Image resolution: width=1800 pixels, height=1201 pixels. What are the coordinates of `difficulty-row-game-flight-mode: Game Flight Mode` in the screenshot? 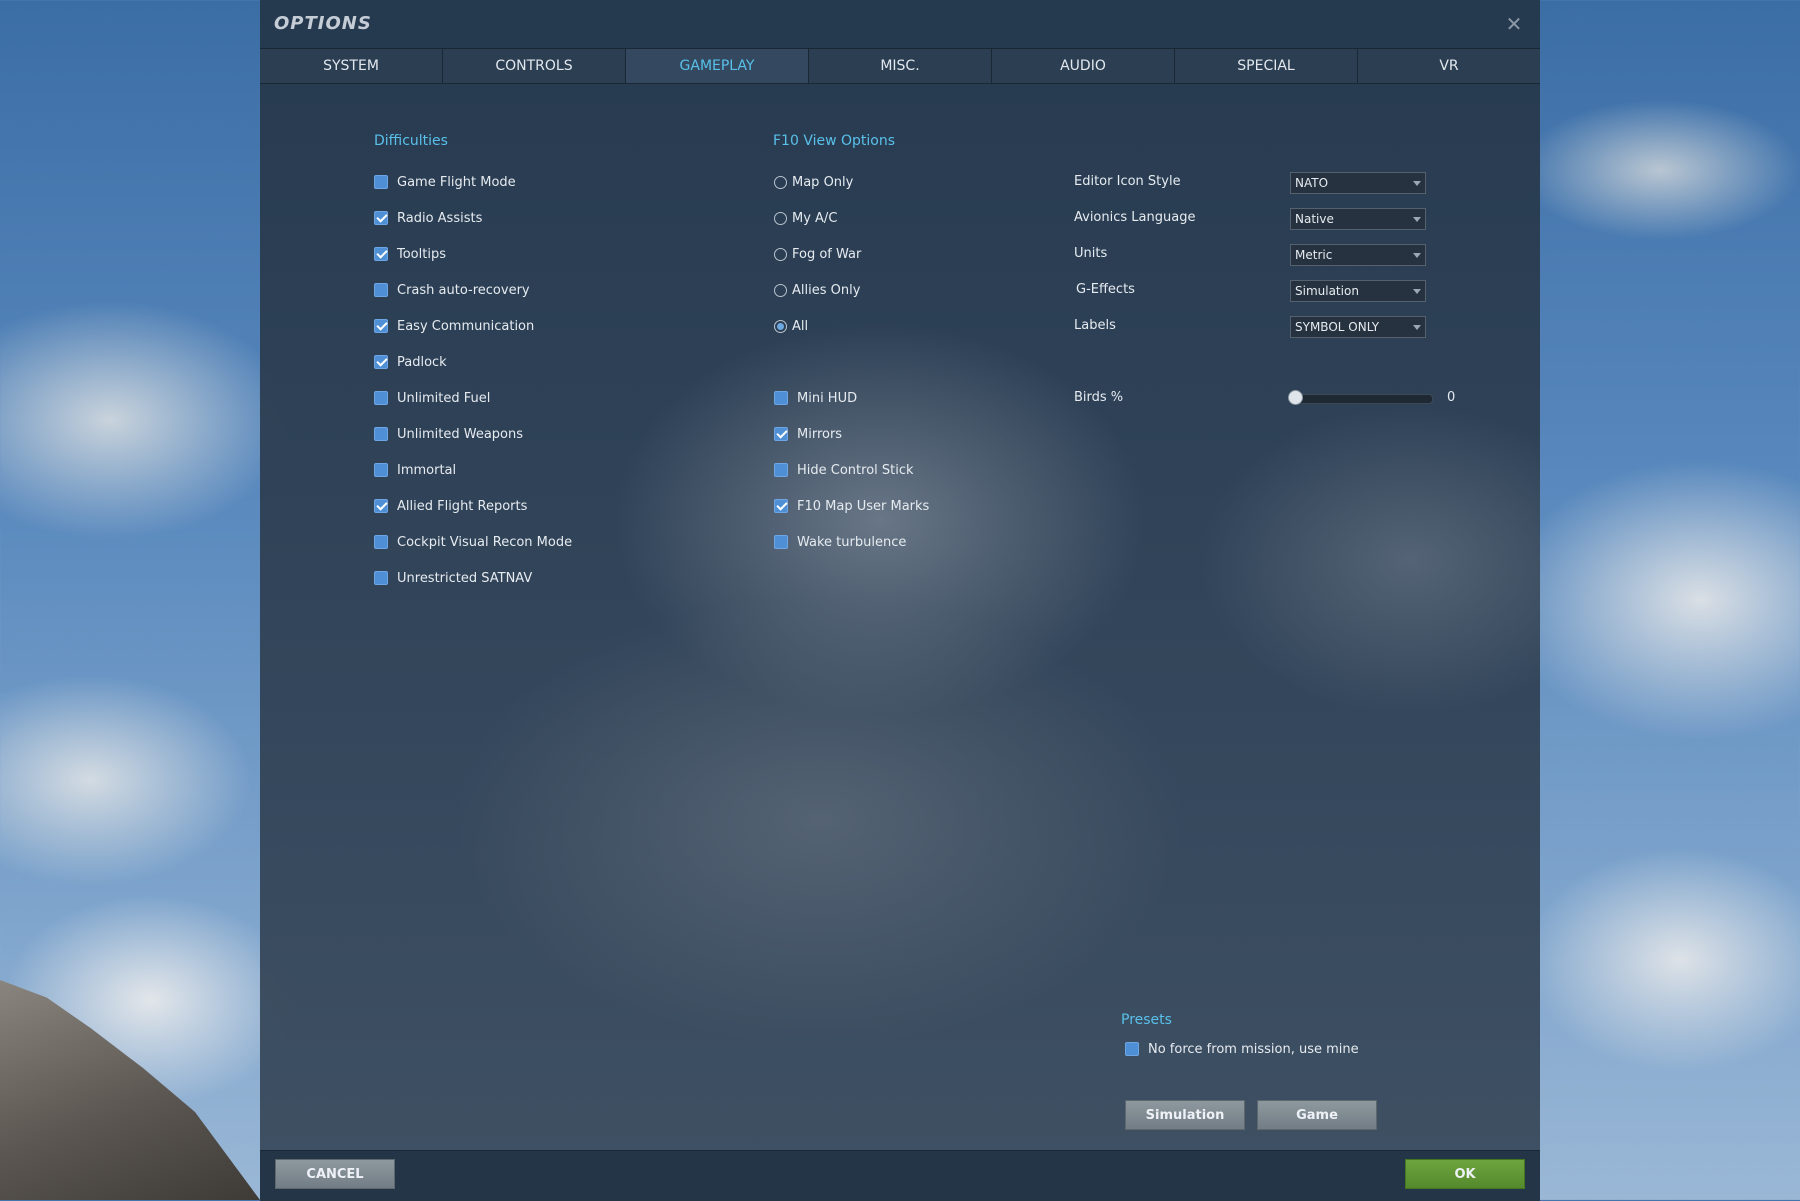 It's located at (445, 182).